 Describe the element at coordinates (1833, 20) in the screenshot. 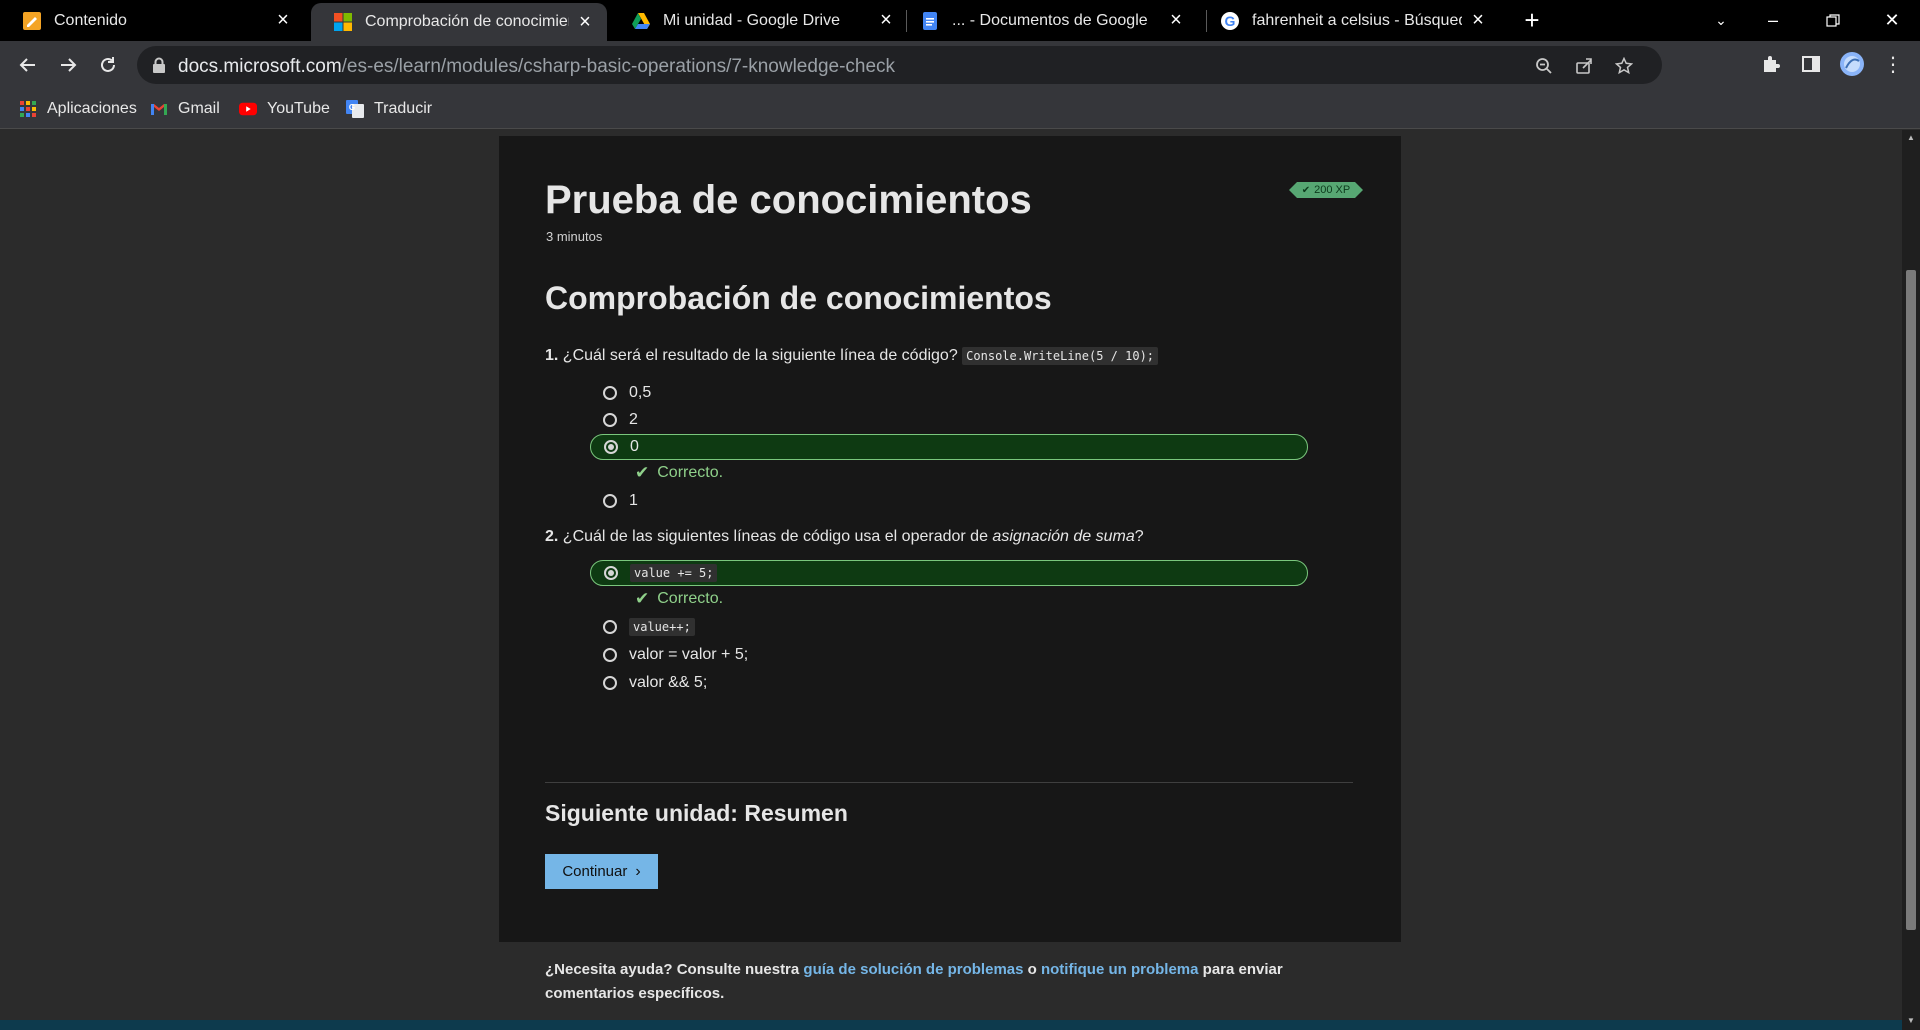

I see `restore-button` at that location.